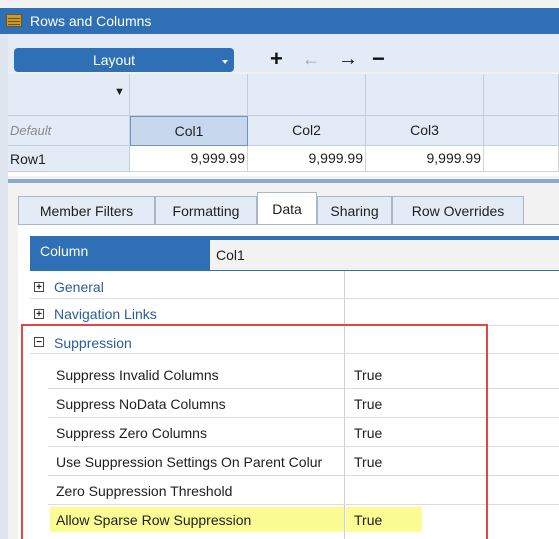 Image resolution: width=559 pixels, height=539 pixels. What do you see at coordinates (425, 95) in the screenshot?
I see `filter-header-col3` at bounding box center [425, 95].